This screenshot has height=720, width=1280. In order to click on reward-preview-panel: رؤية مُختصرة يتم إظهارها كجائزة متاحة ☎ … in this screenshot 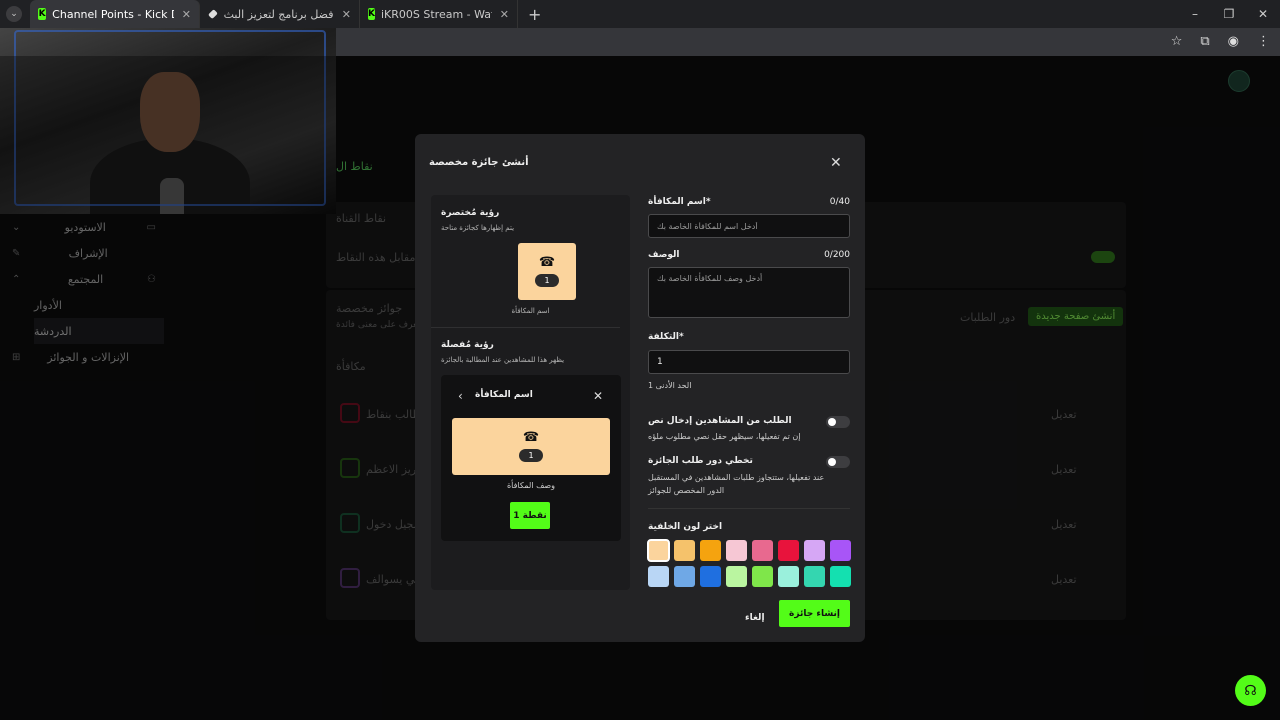, I will do `click(530, 392)`.